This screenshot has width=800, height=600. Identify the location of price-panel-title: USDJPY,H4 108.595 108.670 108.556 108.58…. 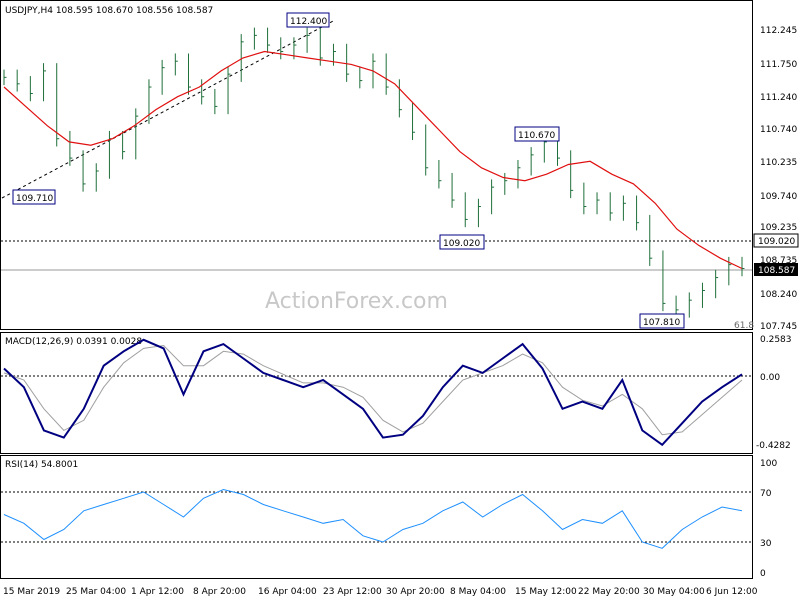
(109, 11).